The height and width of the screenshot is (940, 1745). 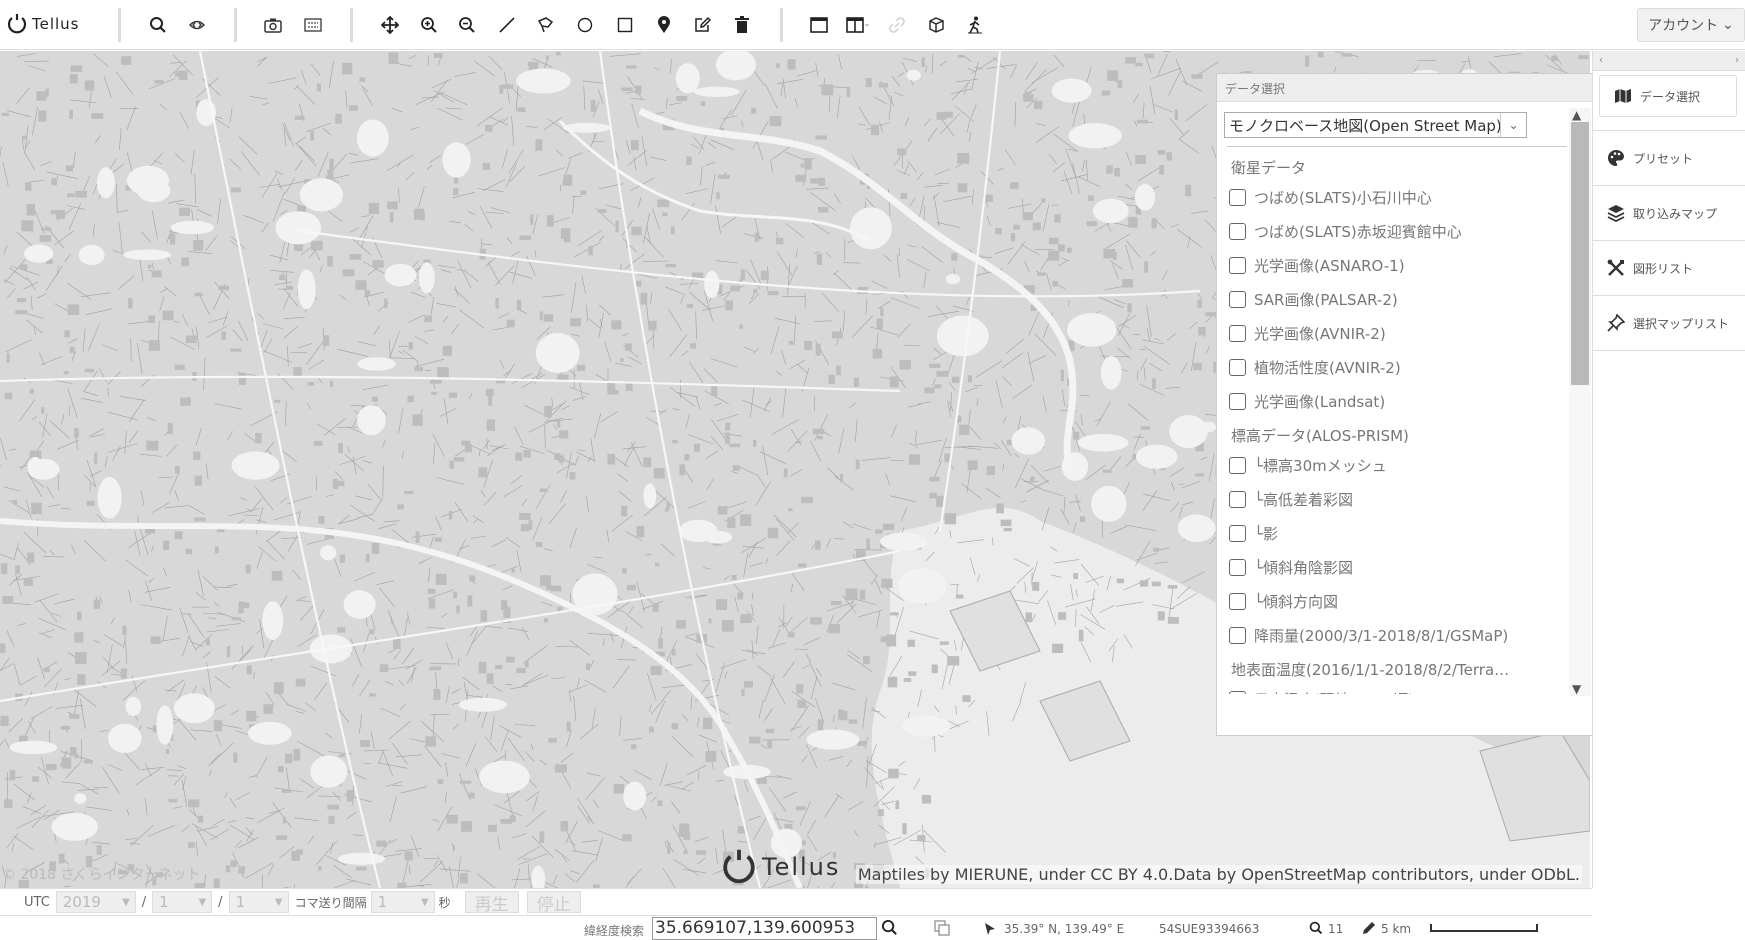 What do you see at coordinates (1393, 499) in the screenshot?
I see `layer-list-item: └高低差着彩図` at bounding box center [1393, 499].